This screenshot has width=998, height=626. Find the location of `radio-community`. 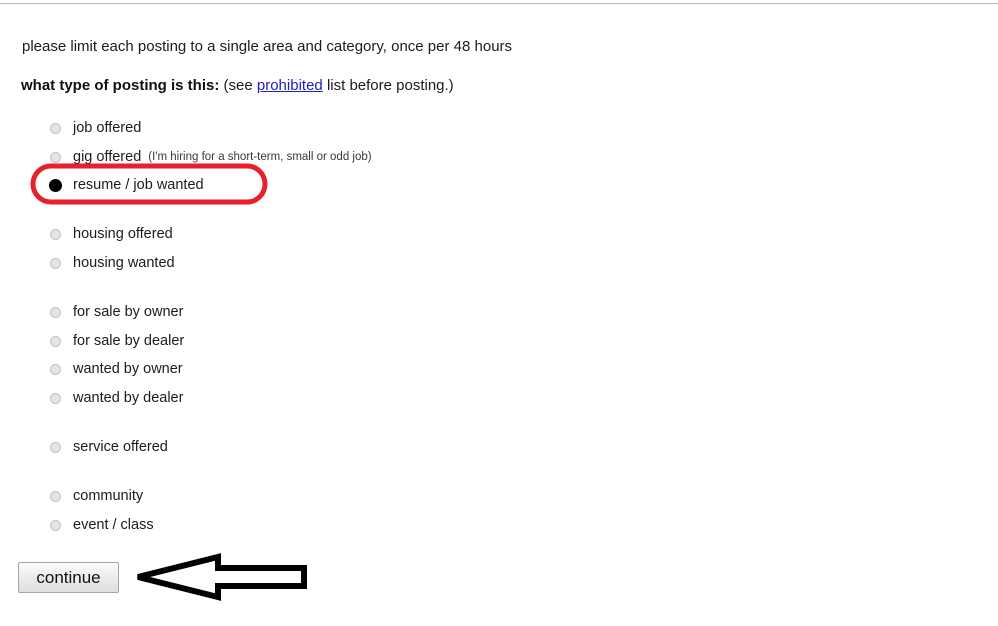

radio-community is located at coordinates (55, 496).